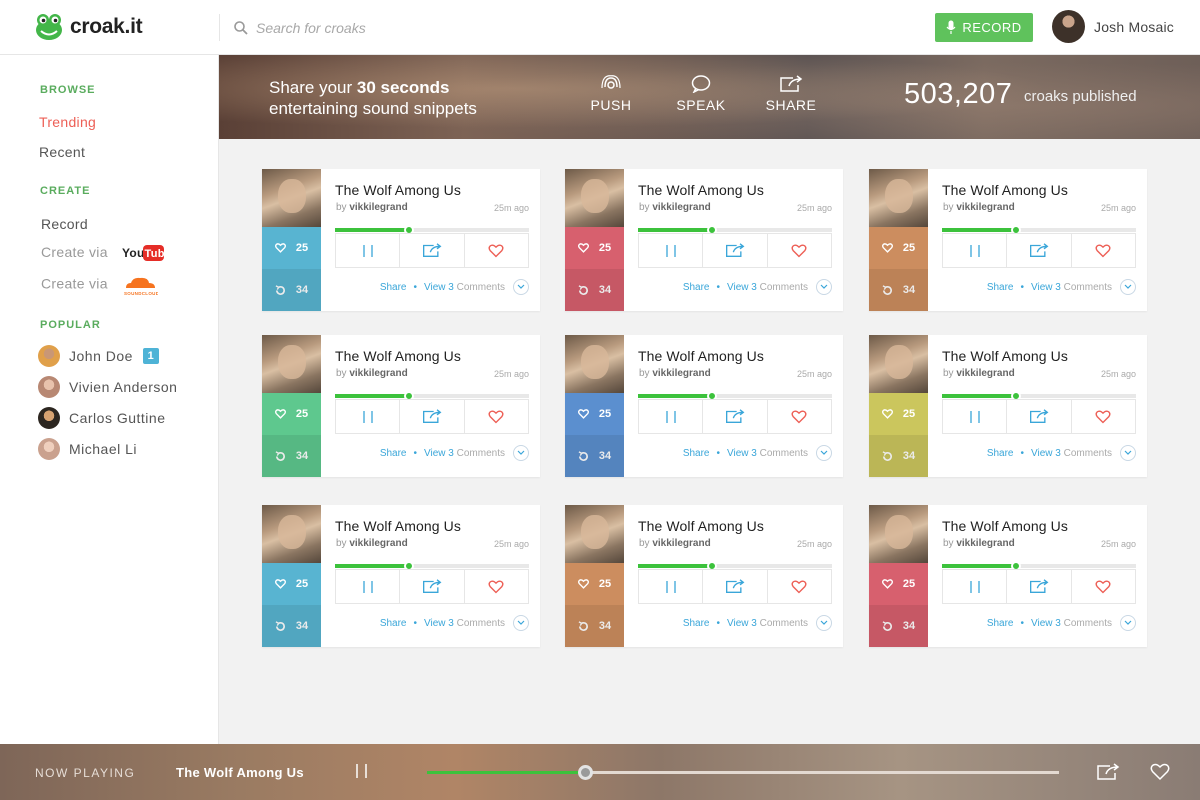  What do you see at coordinates (406, 27) in the screenshot?
I see `search-input` at bounding box center [406, 27].